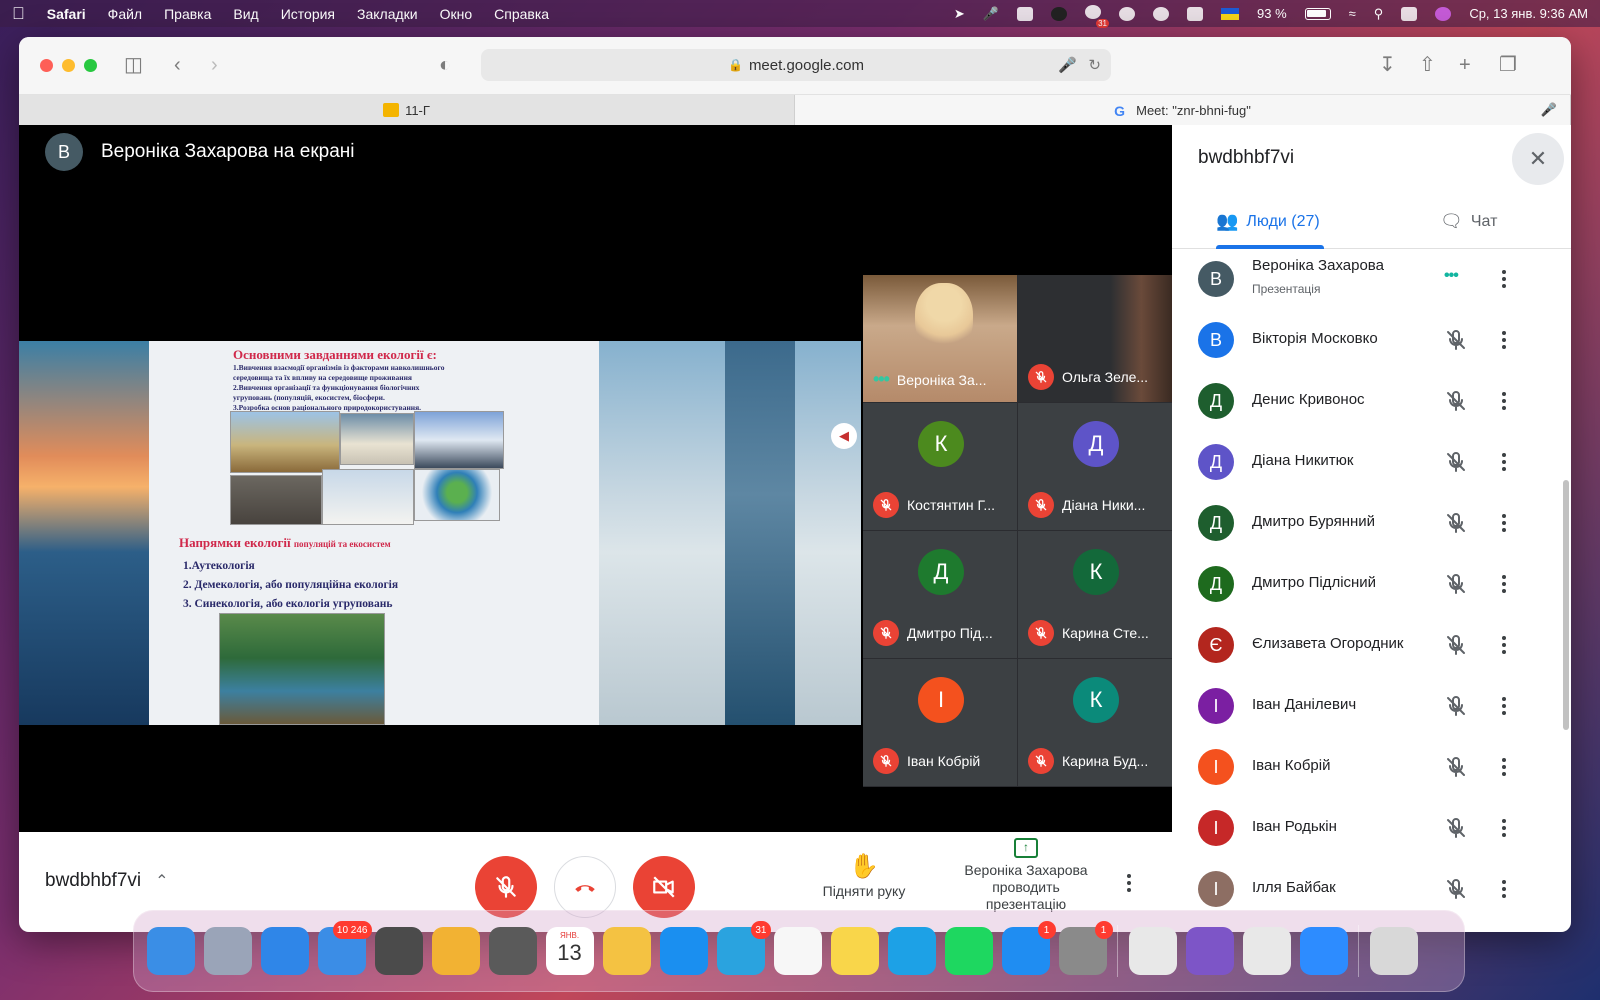 The height and width of the screenshot is (1000, 1600). What do you see at coordinates (1097, 16) in the screenshot?
I see `calendar-status-icon: 31` at bounding box center [1097, 16].